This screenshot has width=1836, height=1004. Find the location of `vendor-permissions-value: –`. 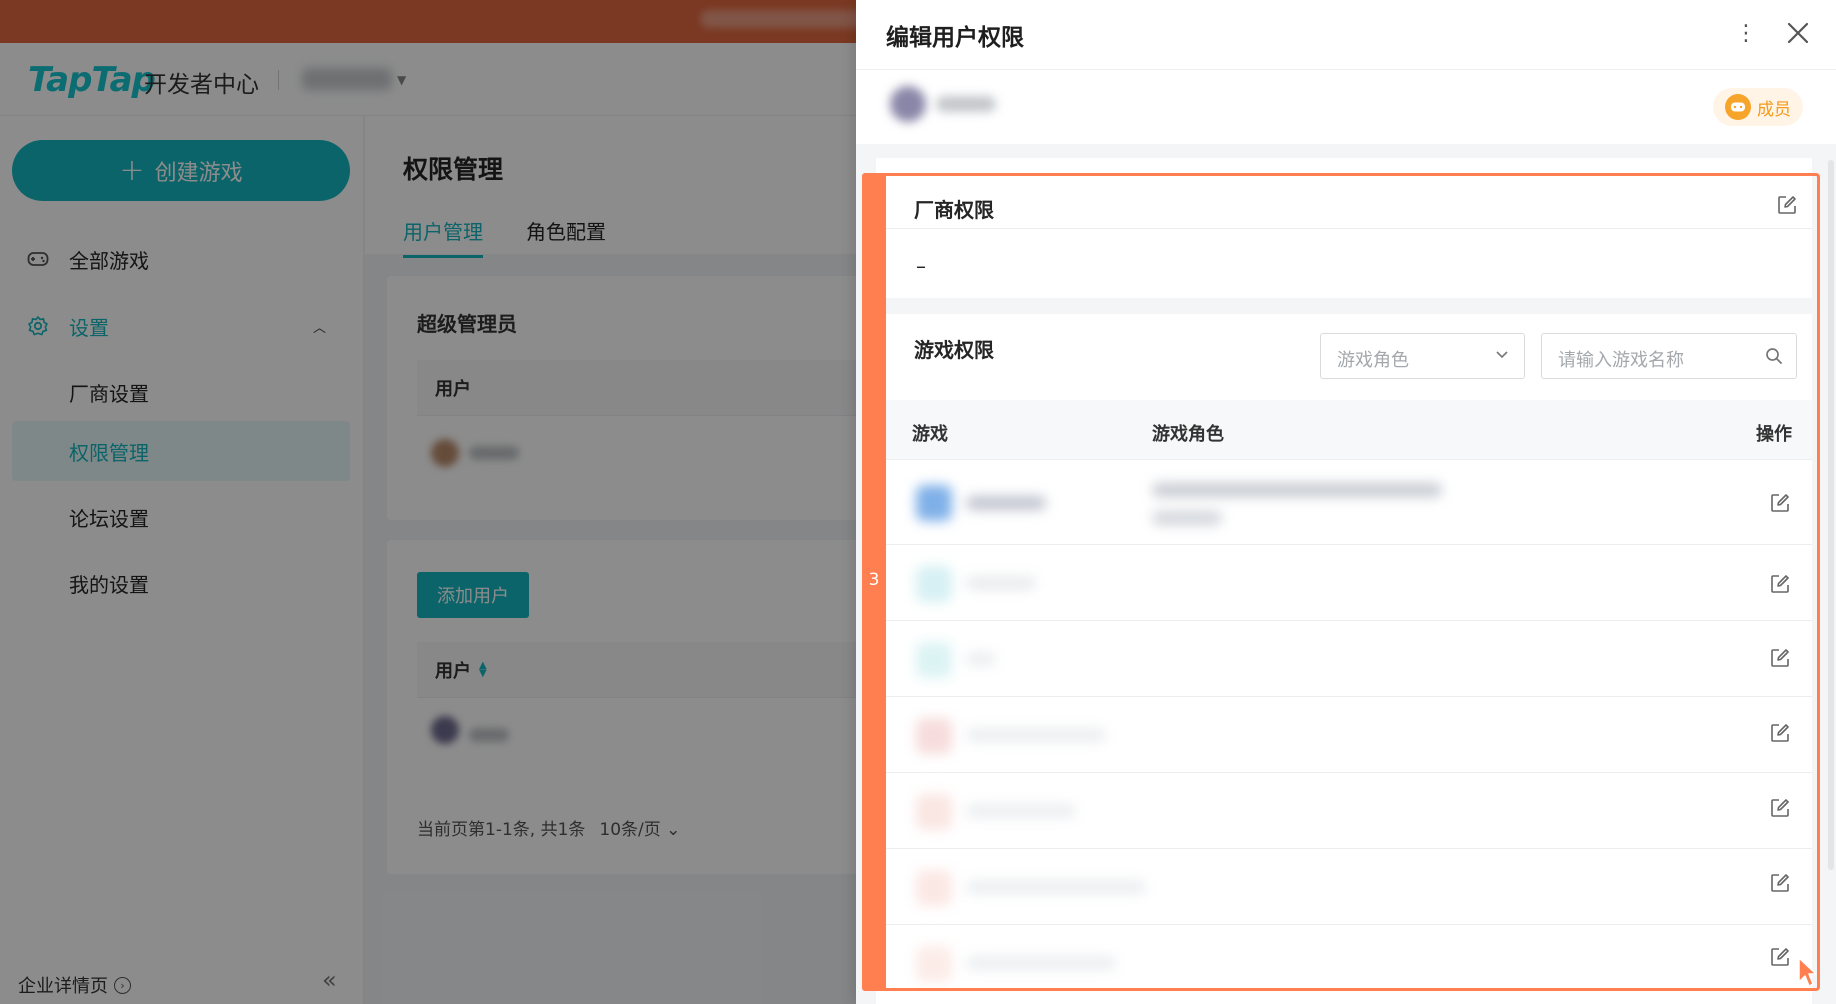

vendor-permissions-value: – is located at coordinates (921, 266).